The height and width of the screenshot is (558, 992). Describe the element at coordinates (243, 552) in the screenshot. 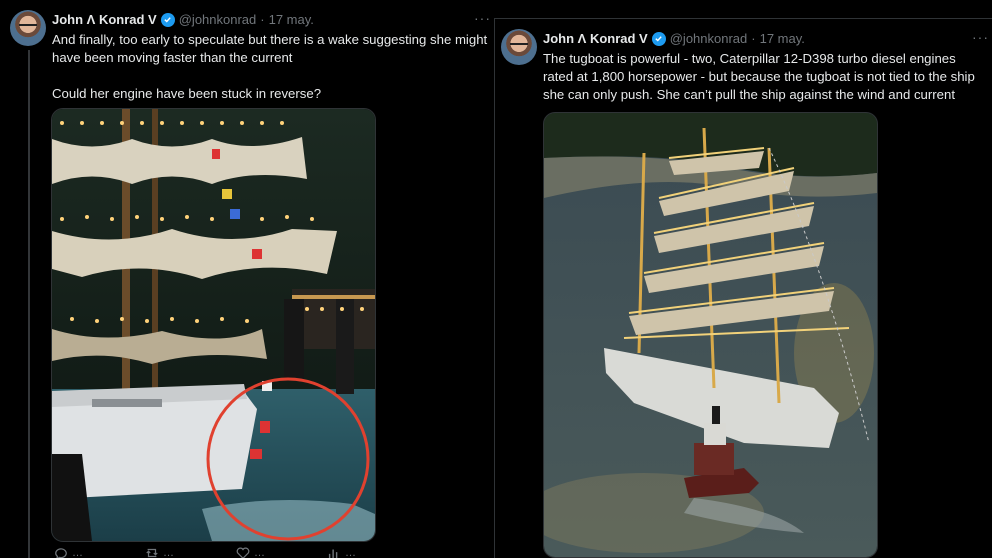

I see `like-icon` at that location.